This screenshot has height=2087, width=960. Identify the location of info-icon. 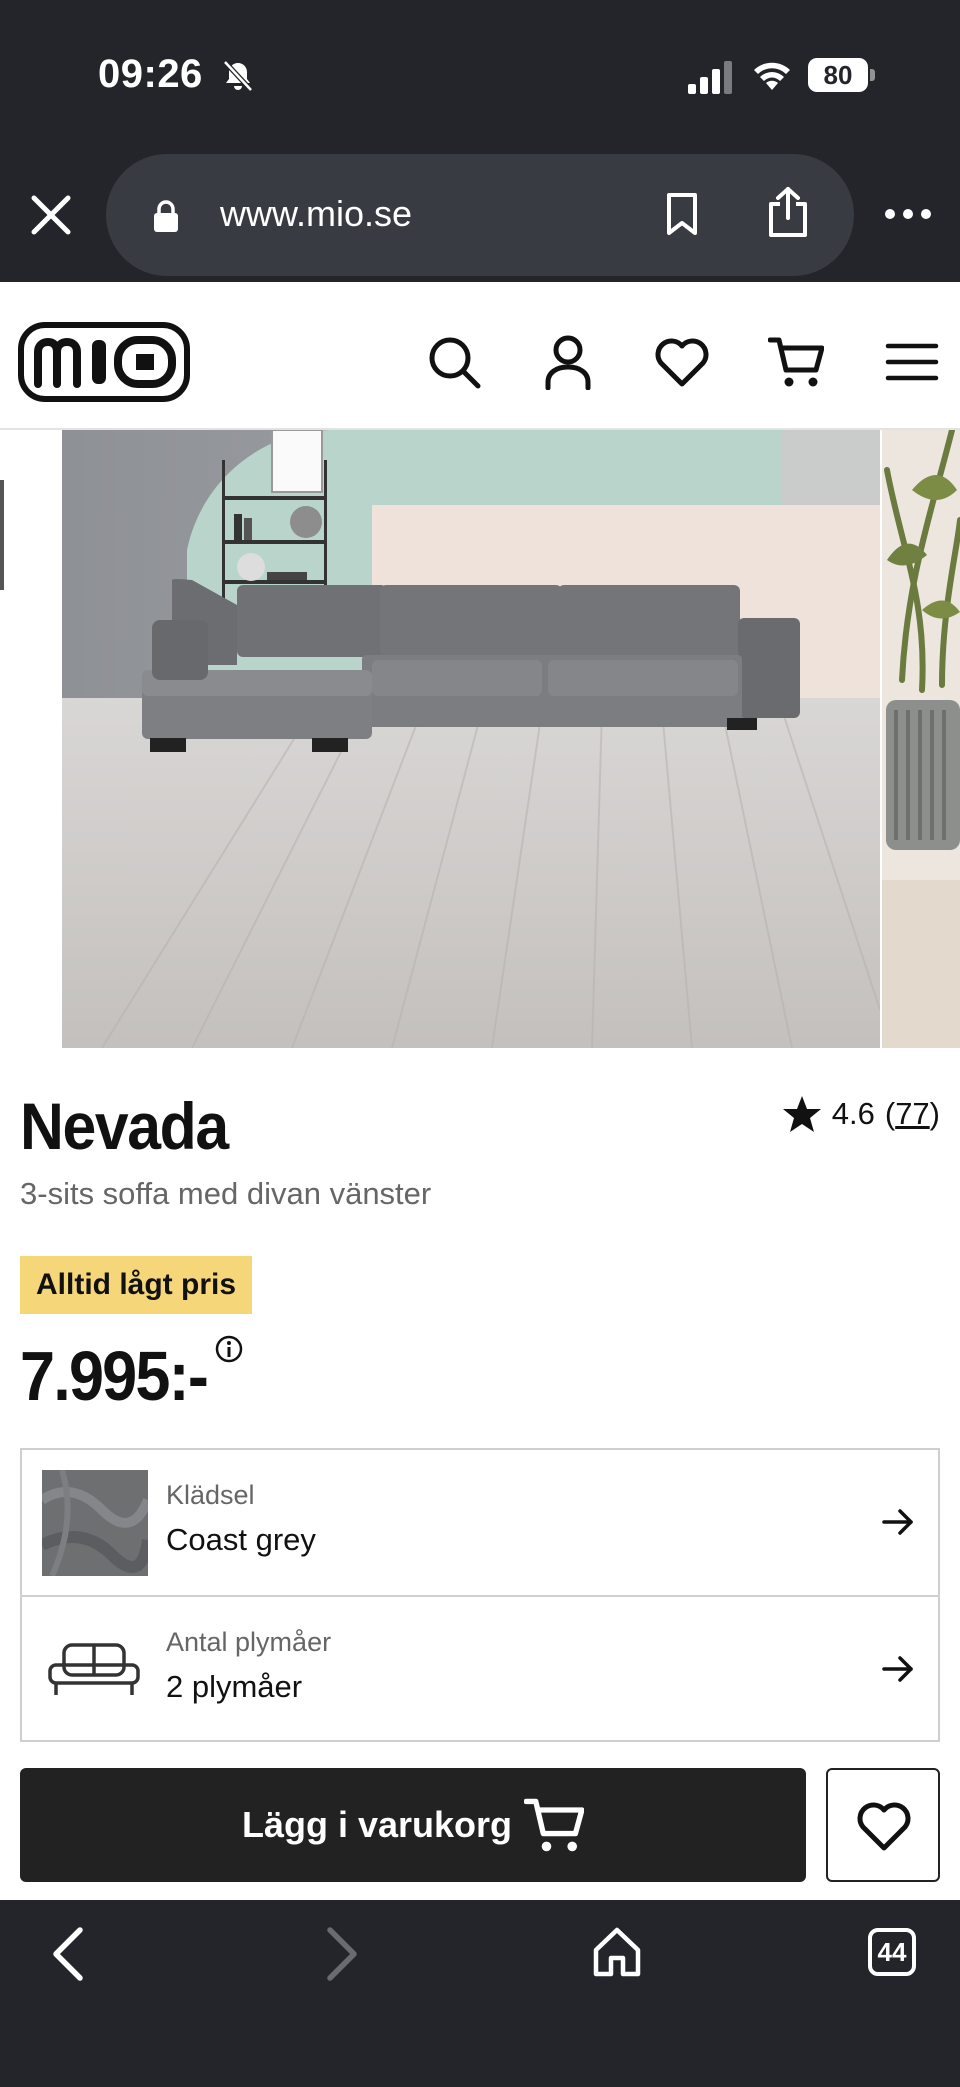
(229, 1349).